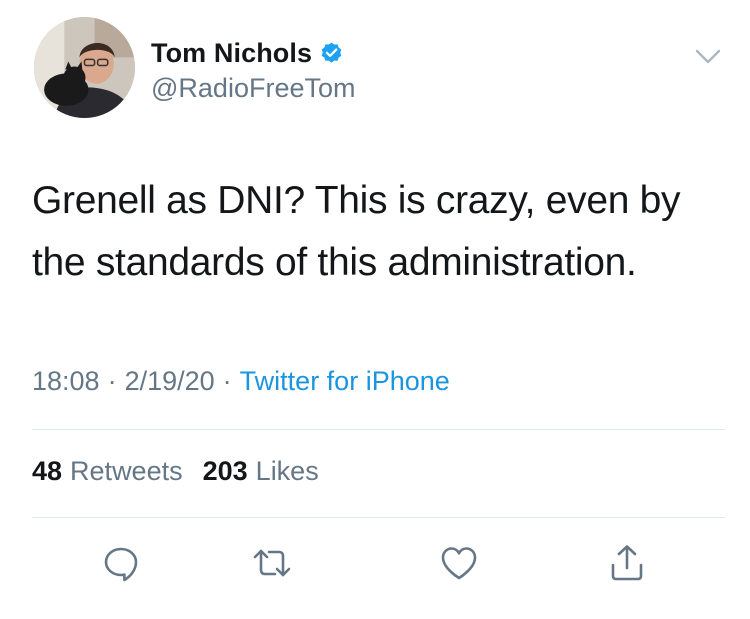  What do you see at coordinates (231, 53) in the screenshot?
I see `display-name: Tom Nichols` at bounding box center [231, 53].